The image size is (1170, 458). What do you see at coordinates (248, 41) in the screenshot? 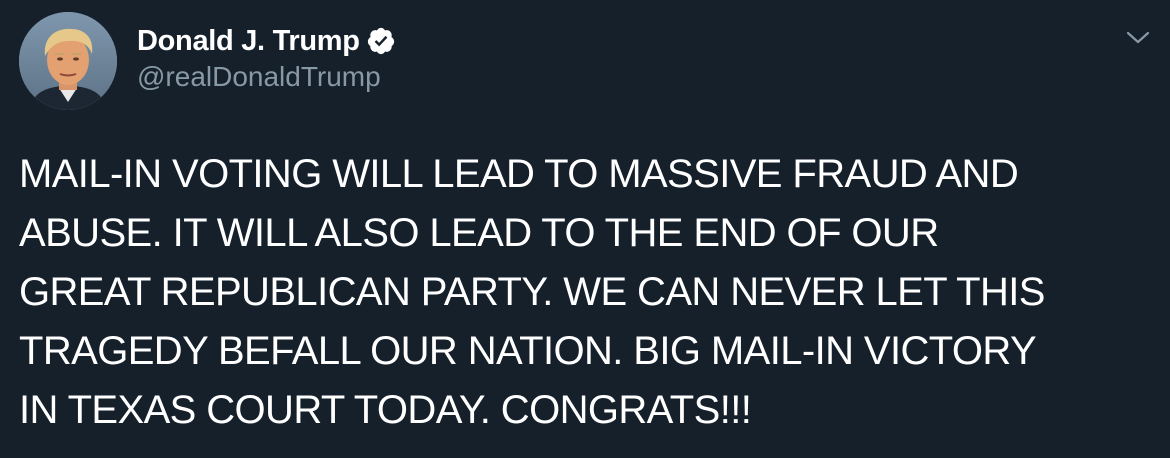
I see `author-display-name: Donald J. Trump` at bounding box center [248, 41].